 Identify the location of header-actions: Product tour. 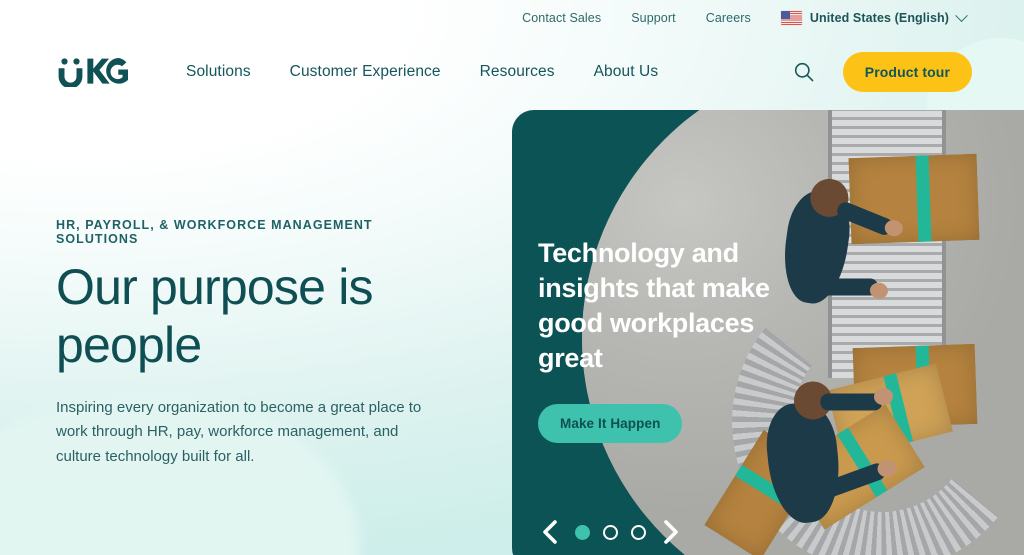
(881, 72).